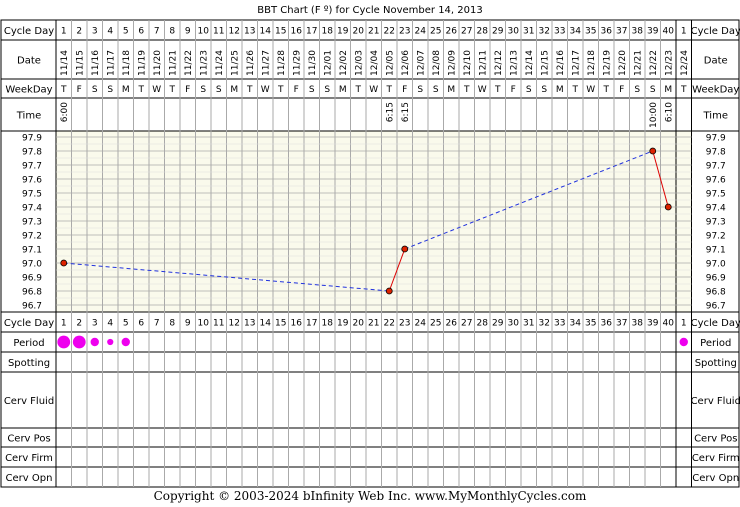  I want to click on cycle-day-cell: 27, so click(466, 32).